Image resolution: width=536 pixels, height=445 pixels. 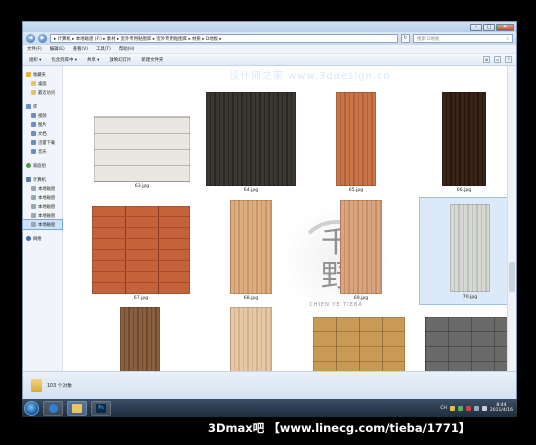 What do you see at coordinates (484, 408) in the screenshot?
I see `volume-icon` at bounding box center [484, 408].